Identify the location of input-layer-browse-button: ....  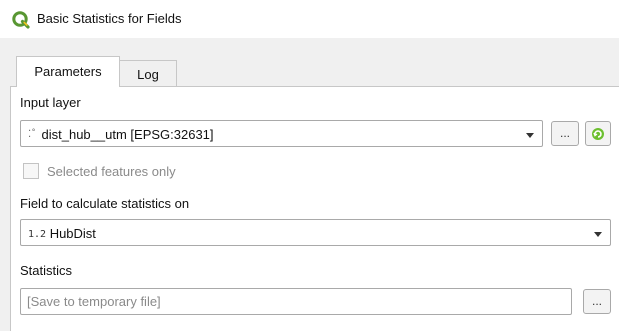
(565, 133).